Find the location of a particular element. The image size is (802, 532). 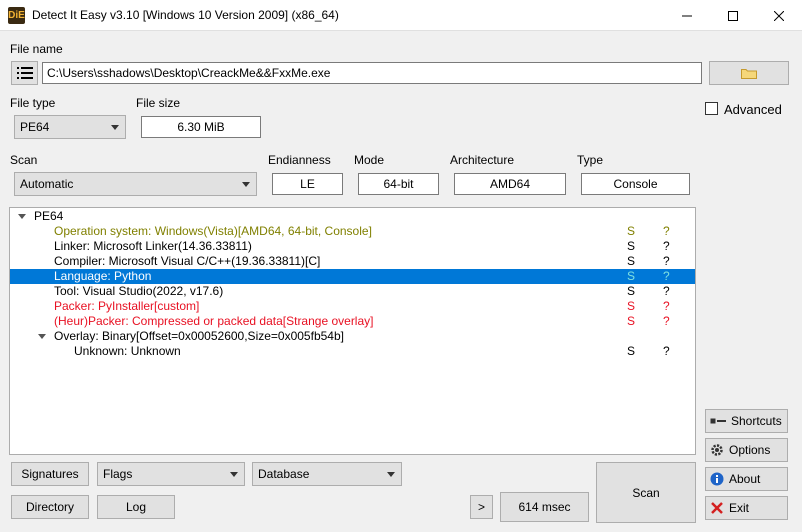

tree-row-text: Tool: Visual Studio(2022, v17.6) is located at coordinates (139, 291).